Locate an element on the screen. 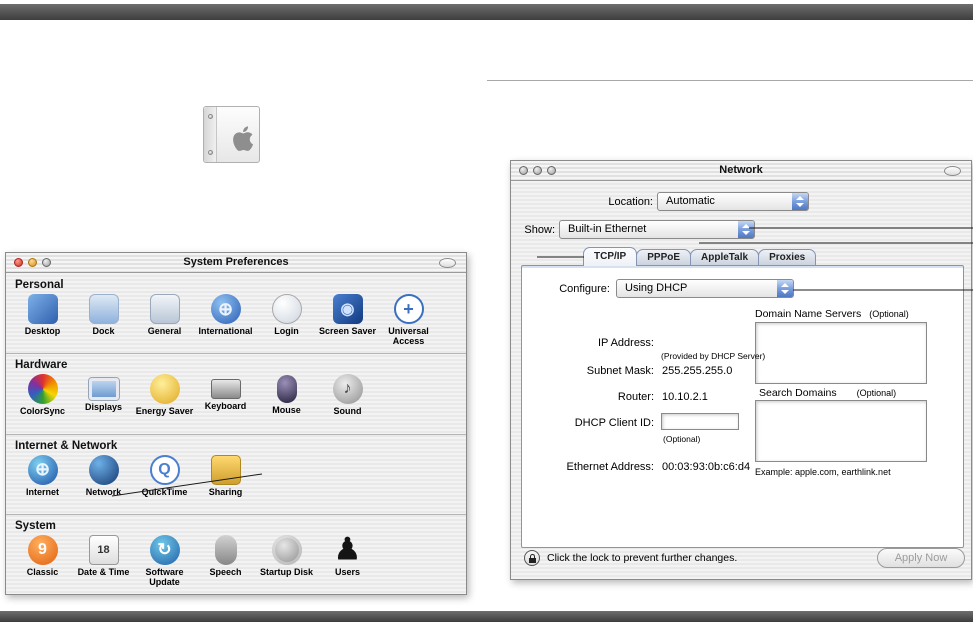  pref-item-network: Network is located at coordinates (103, 475).